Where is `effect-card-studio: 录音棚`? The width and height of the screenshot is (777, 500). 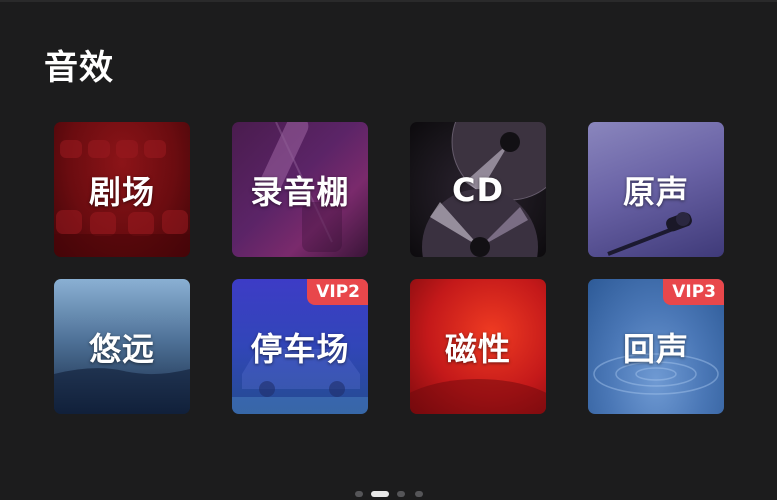
effect-card-studio: 录音棚 is located at coordinates (300, 189).